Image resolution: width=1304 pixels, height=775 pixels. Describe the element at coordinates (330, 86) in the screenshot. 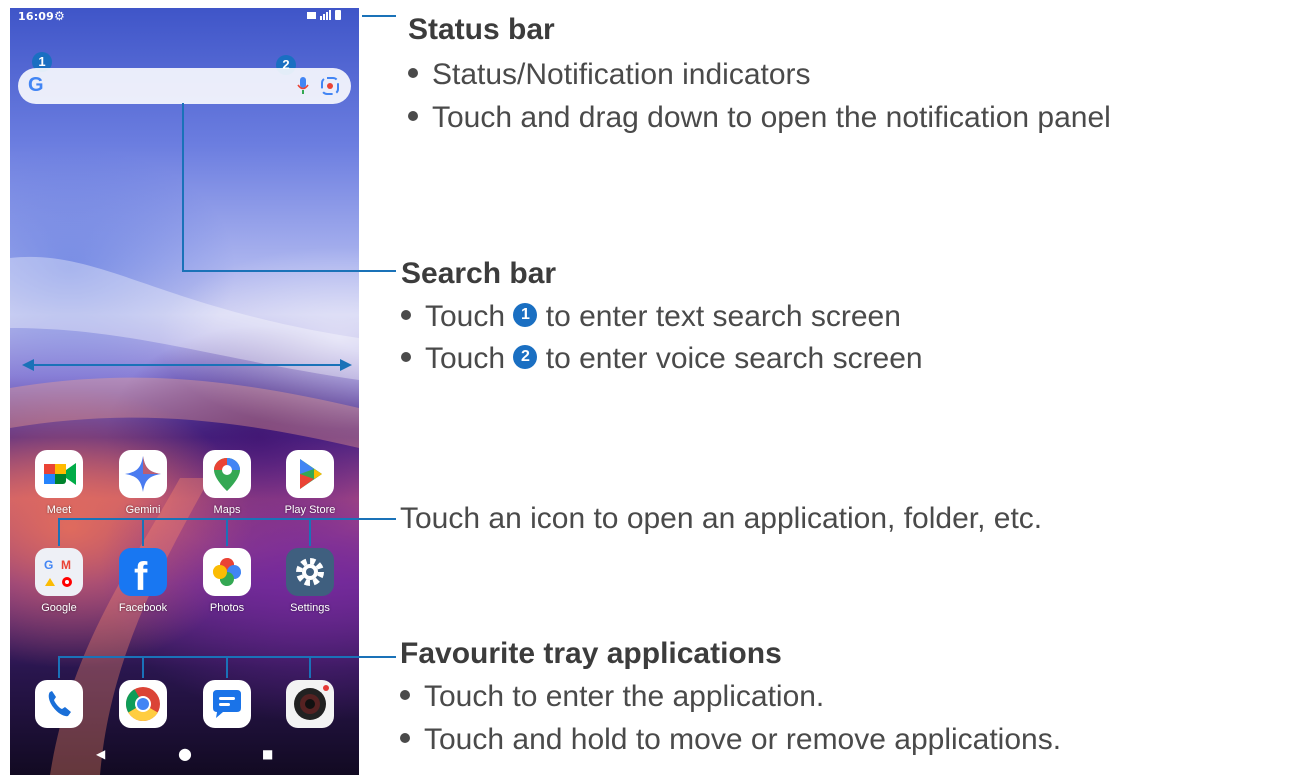

I see `lens-icon` at that location.